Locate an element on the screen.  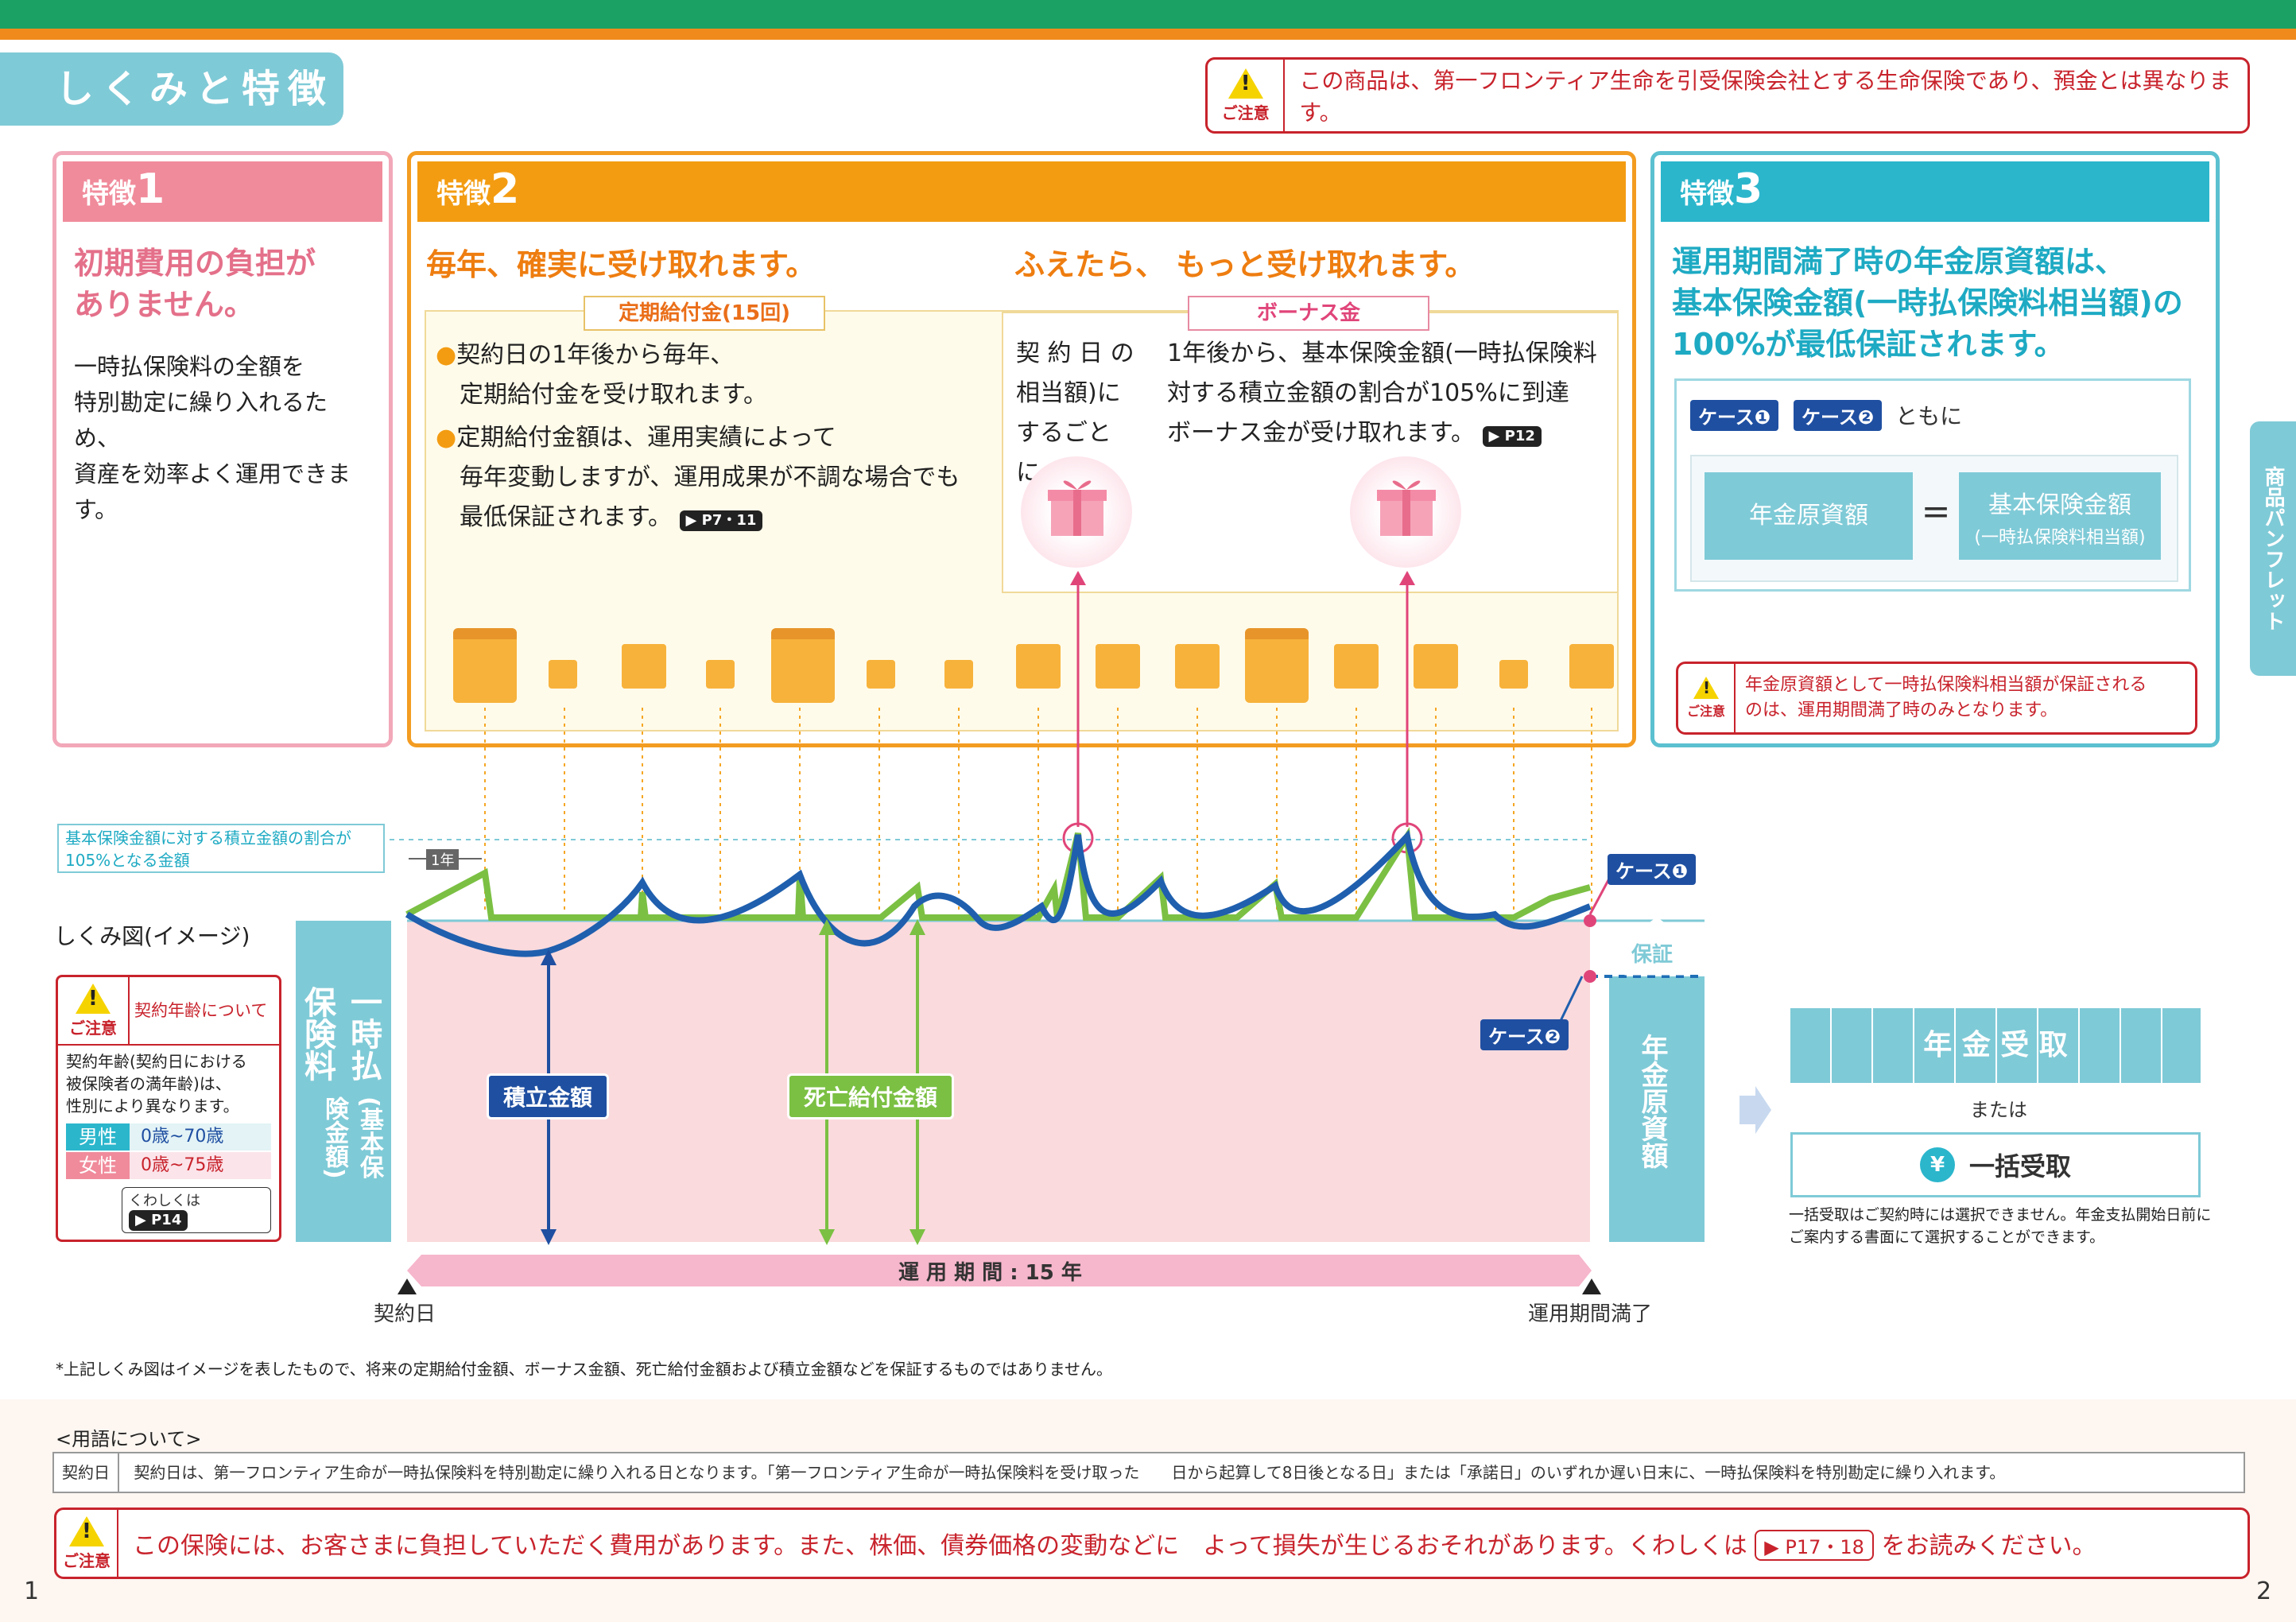
annuity-fund-label: 年金原資額 is located at coordinates (1652, 1101).